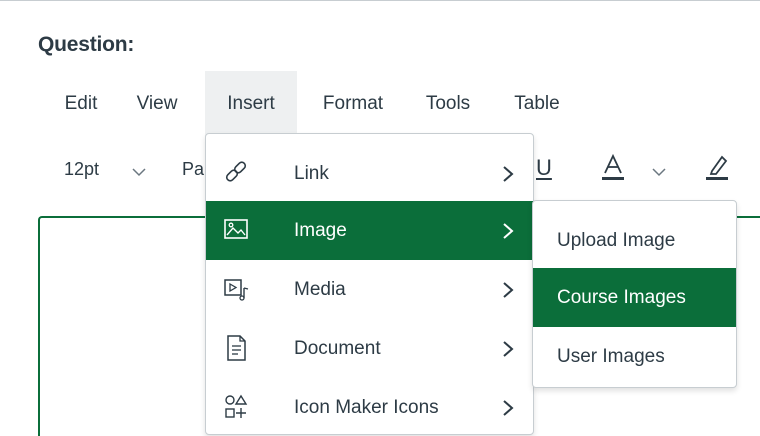 The width and height of the screenshot is (760, 436). Describe the element at coordinates (659, 172) in the screenshot. I see `font-color-chevron-icon` at that location.